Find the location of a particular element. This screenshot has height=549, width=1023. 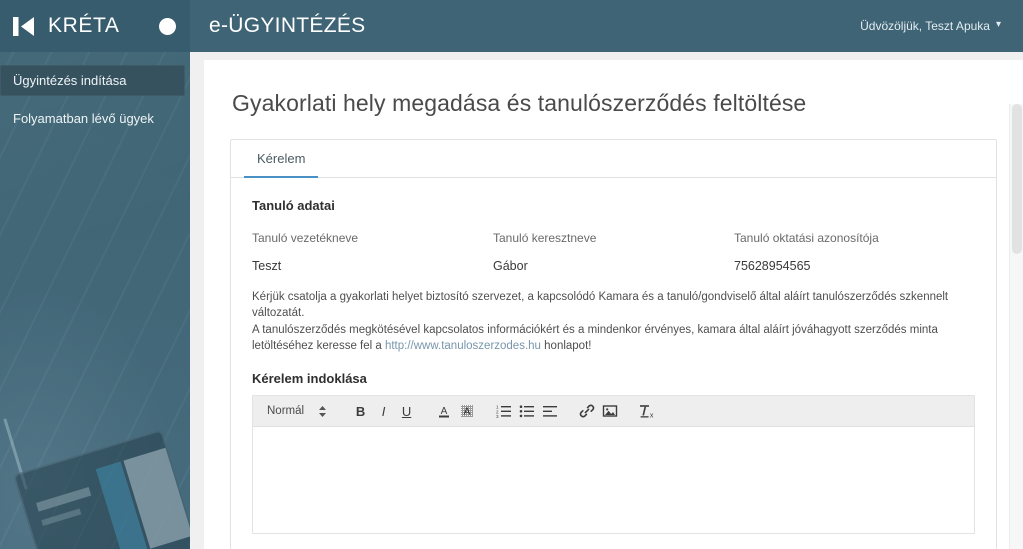

field-label-oktatasi-azonosito: Tanuló oktatási azonosítója is located at coordinates (806, 238).